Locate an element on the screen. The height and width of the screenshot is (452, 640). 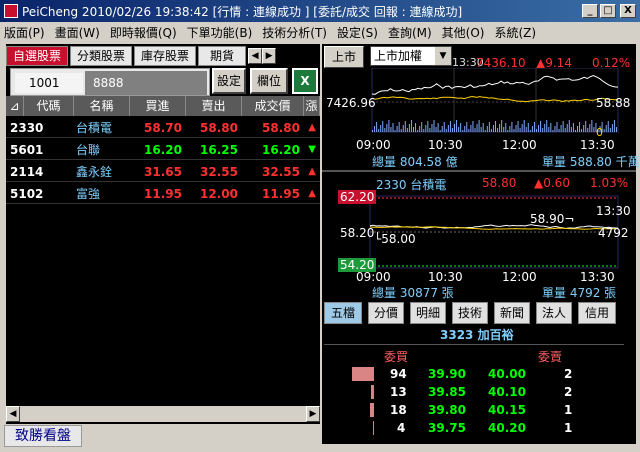
tab-news: 新聞 is located at coordinates (512, 313).